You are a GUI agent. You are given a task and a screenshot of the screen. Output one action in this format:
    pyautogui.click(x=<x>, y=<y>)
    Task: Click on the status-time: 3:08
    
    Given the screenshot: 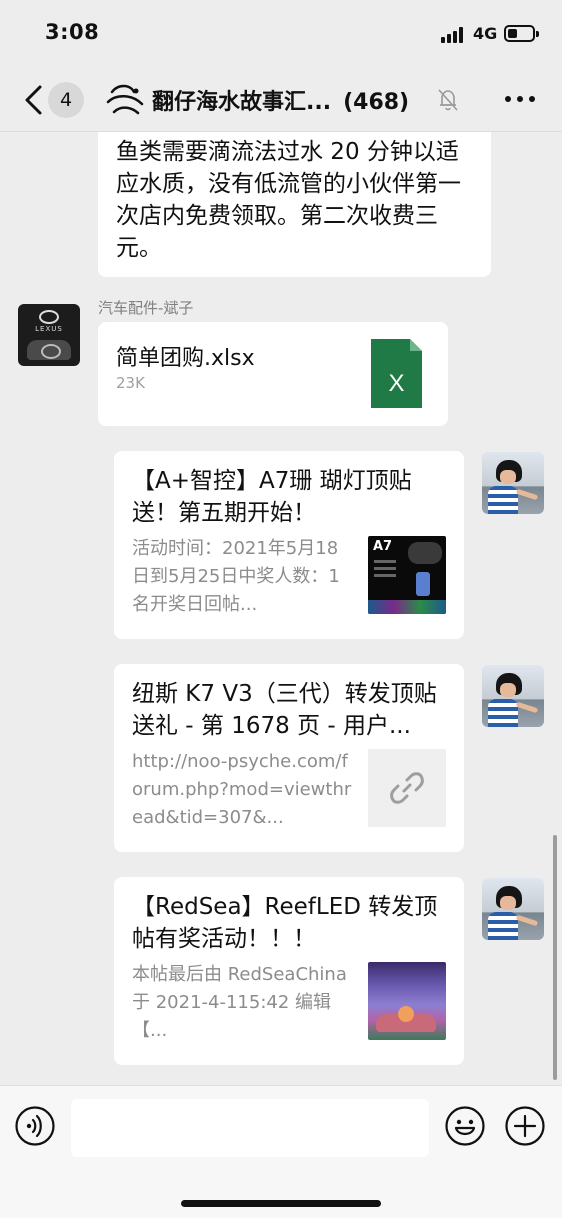 What is the action you would take?
    pyautogui.click(x=72, y=32)
    